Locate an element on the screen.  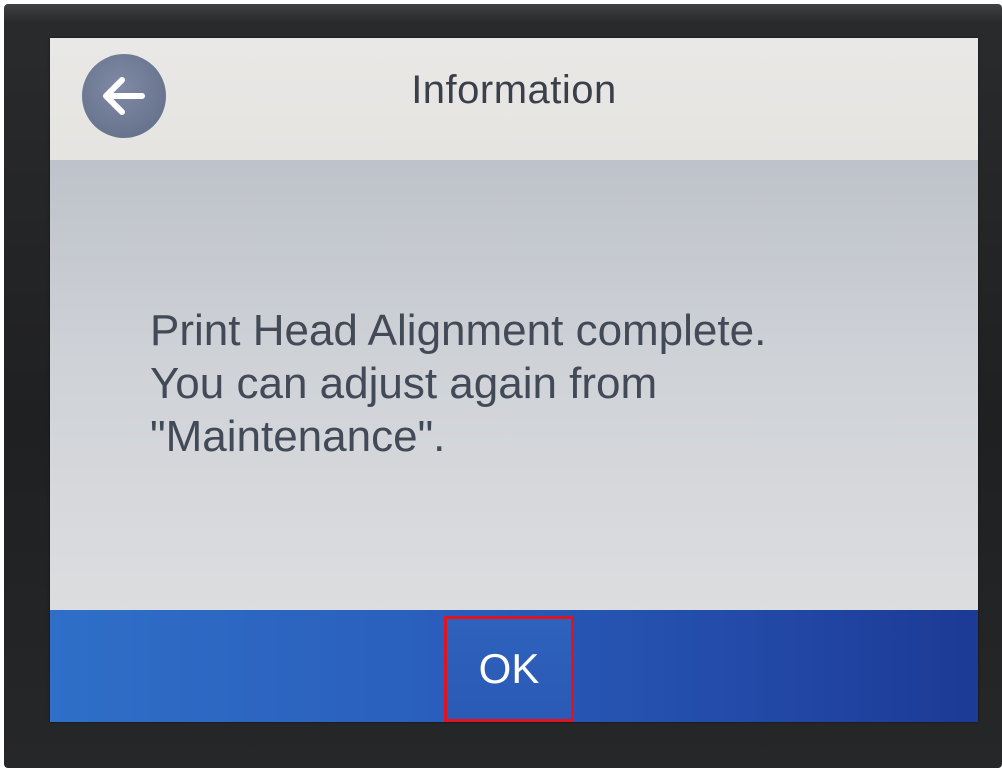
page-title: Information is located at coordinates (514, 90).